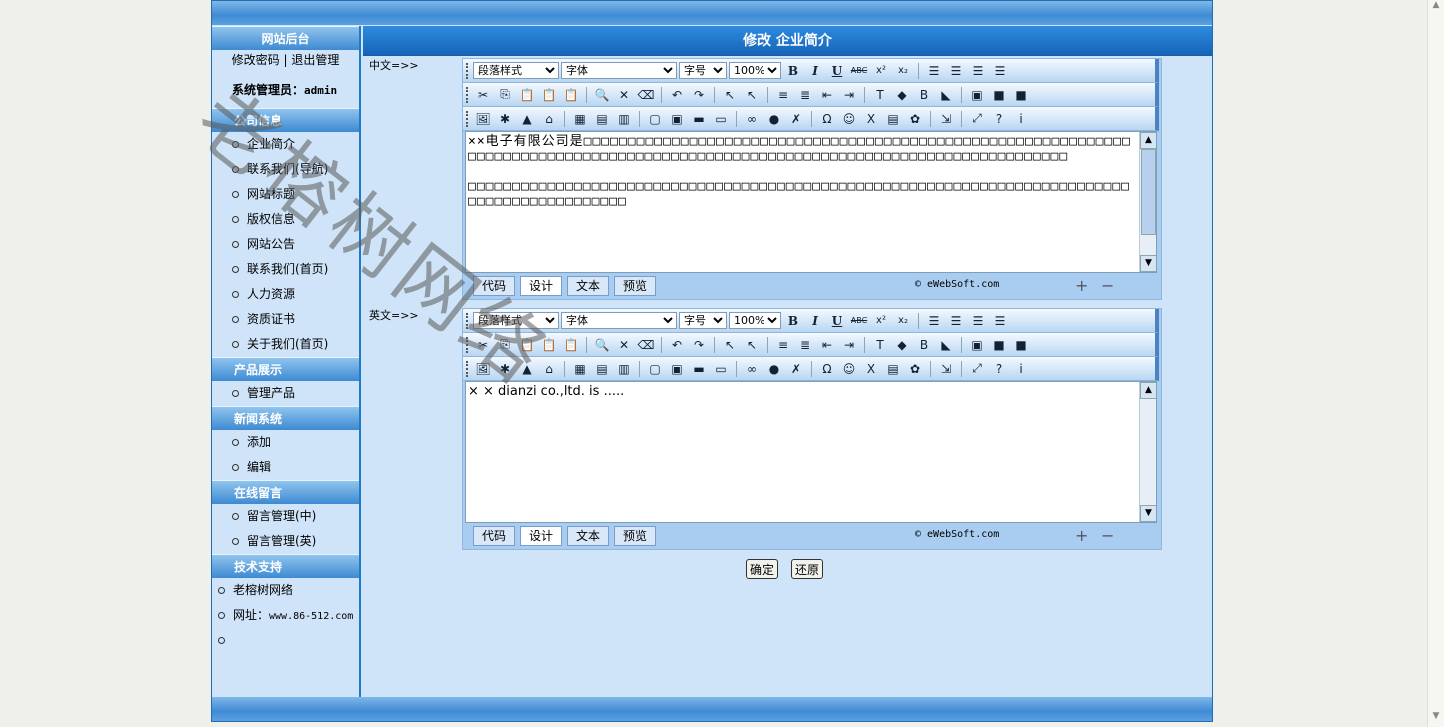 Image resolution: width=1444 pixels, height=727 pixels. I want to click on sidebar-item-news-edit: 编辑, so click(285, 467).